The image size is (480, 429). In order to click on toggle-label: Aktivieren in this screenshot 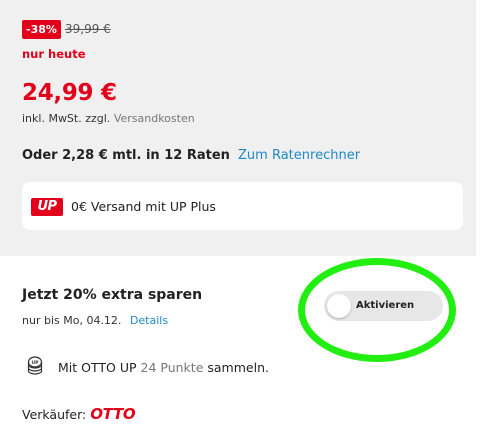, I will do `click(385, 305)`.